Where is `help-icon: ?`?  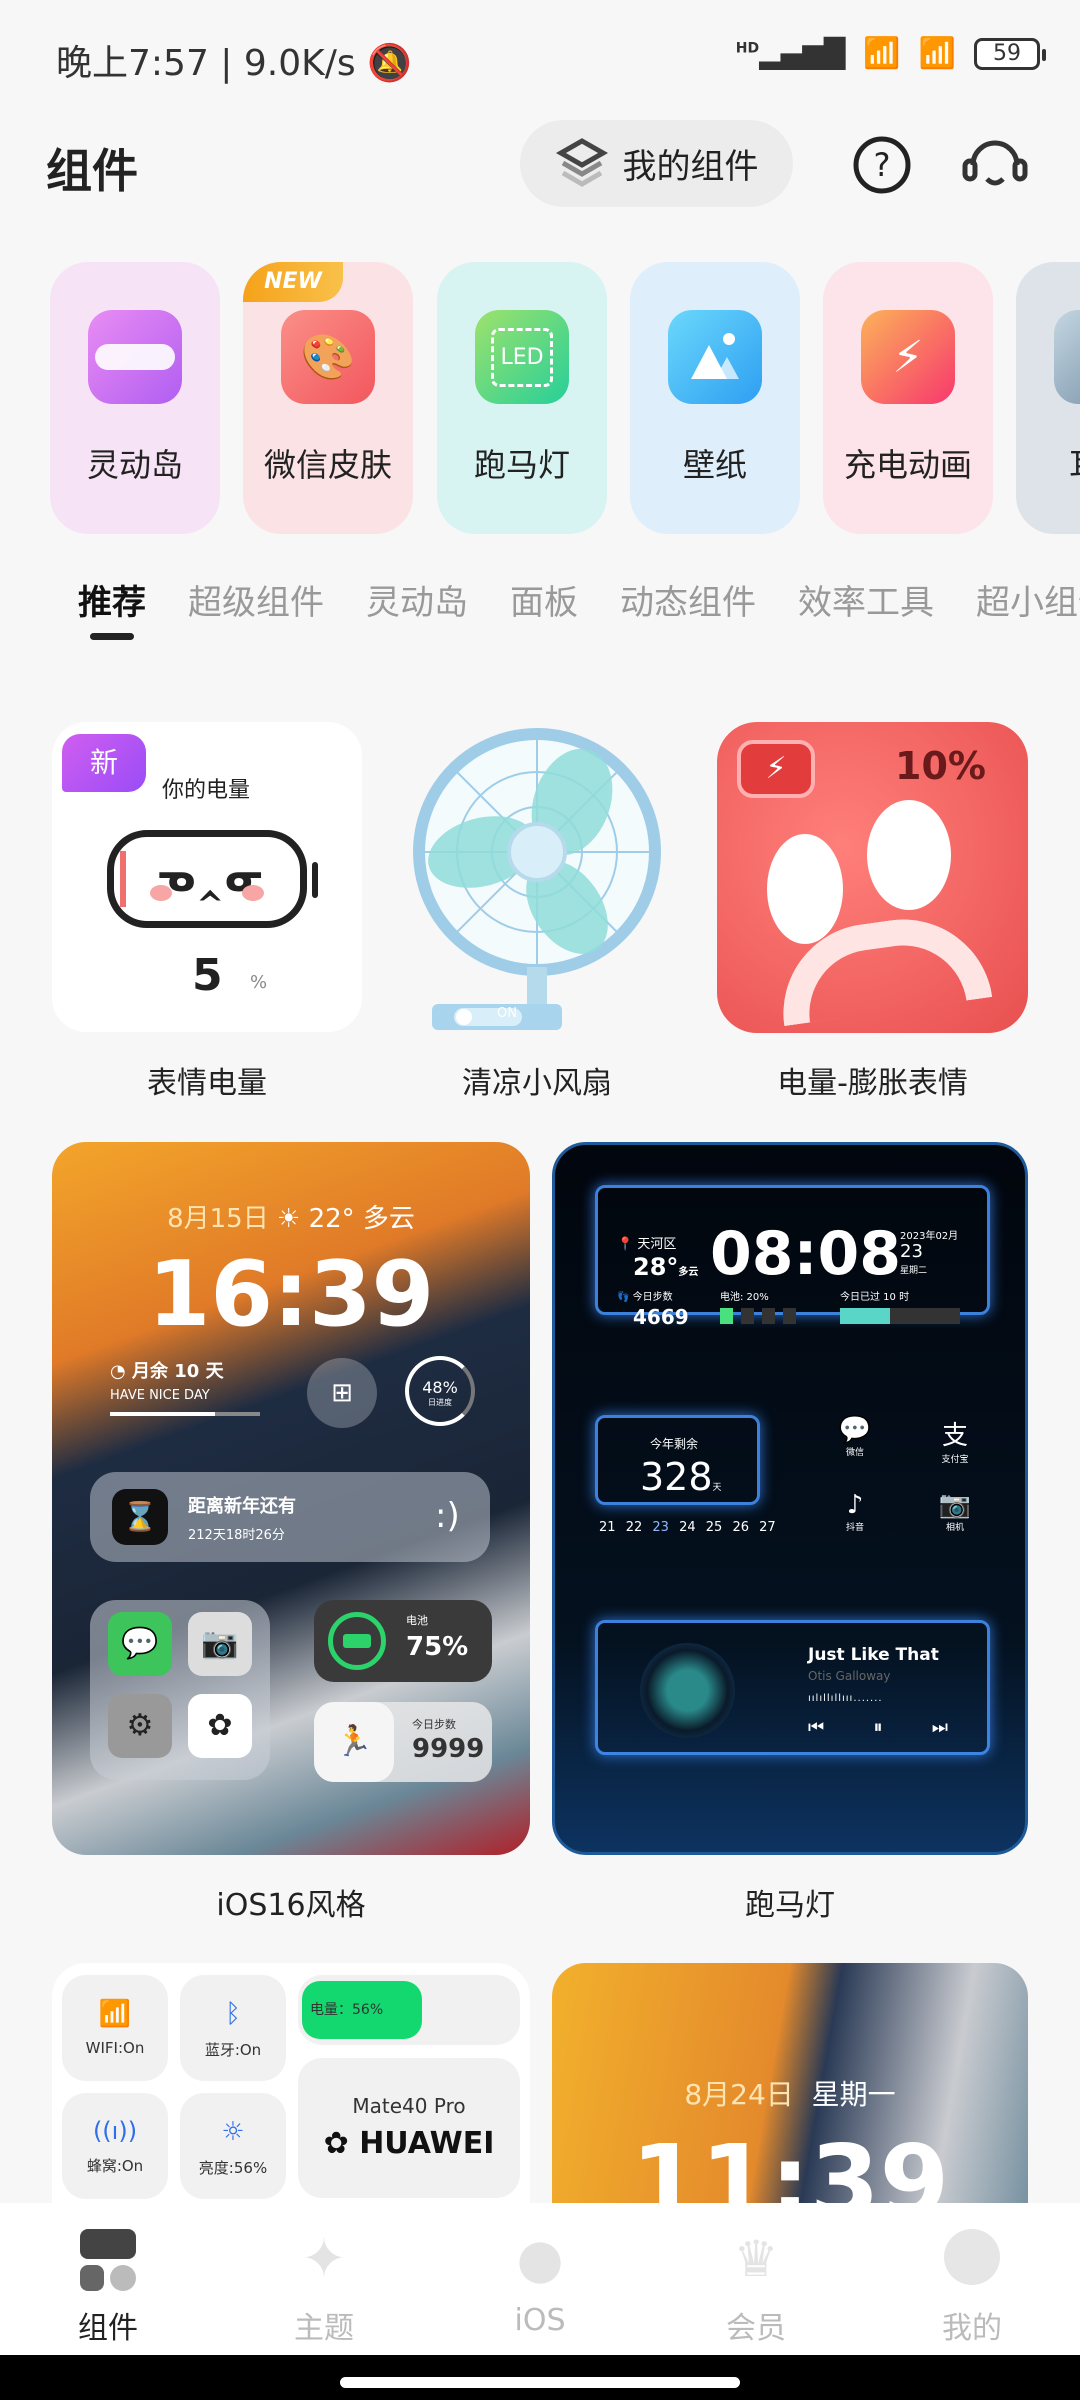
help-icon: ? is located at coordinates (882, 165).